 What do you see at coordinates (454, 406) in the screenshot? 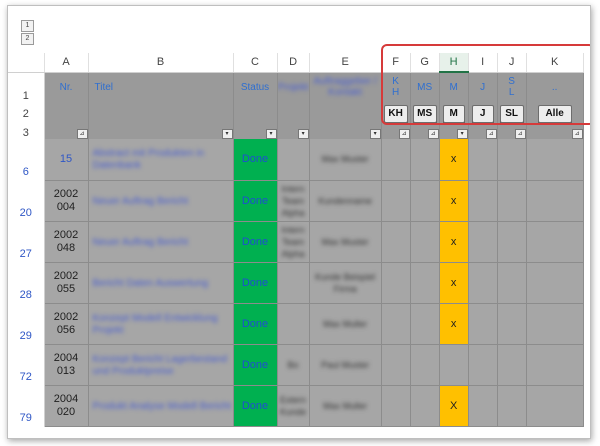
I see `cell-m-marker: X` at bounding box center [454, 406].